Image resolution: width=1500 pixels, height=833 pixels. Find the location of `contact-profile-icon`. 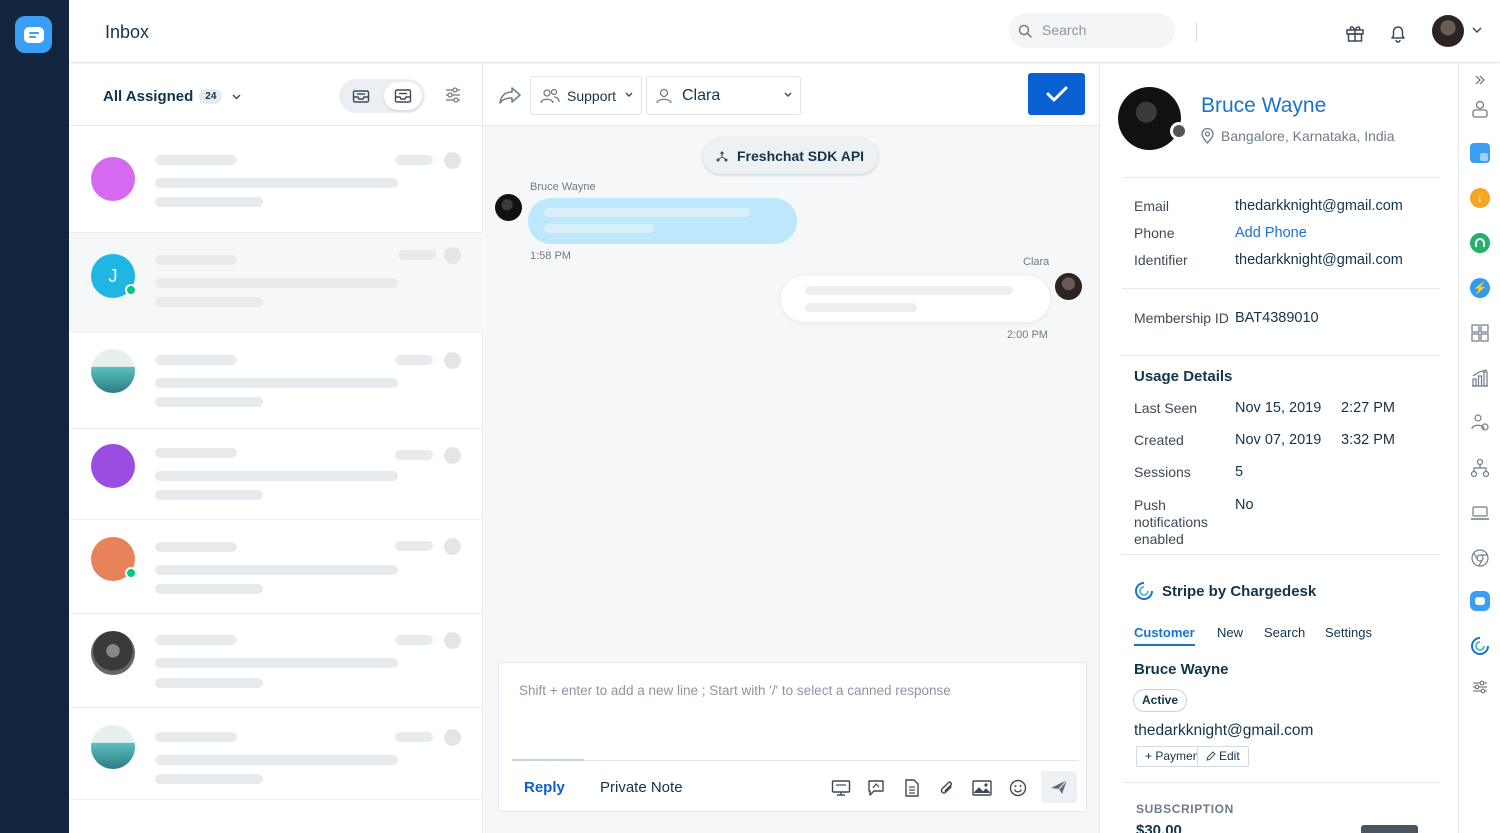

contact-profile-icon is located at coordinates (1480, 109).